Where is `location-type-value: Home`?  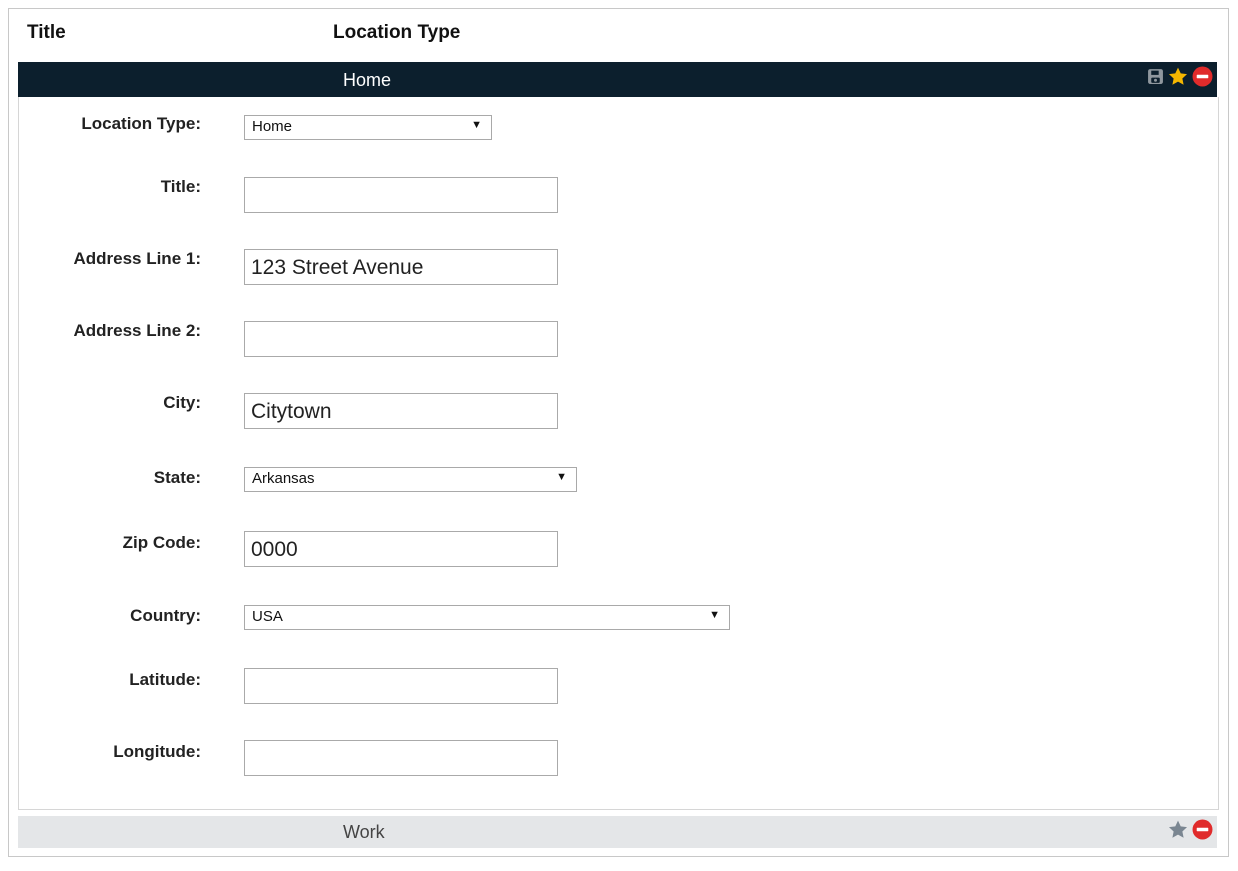 location-type-value: Home is located at coordinates (272, 126).